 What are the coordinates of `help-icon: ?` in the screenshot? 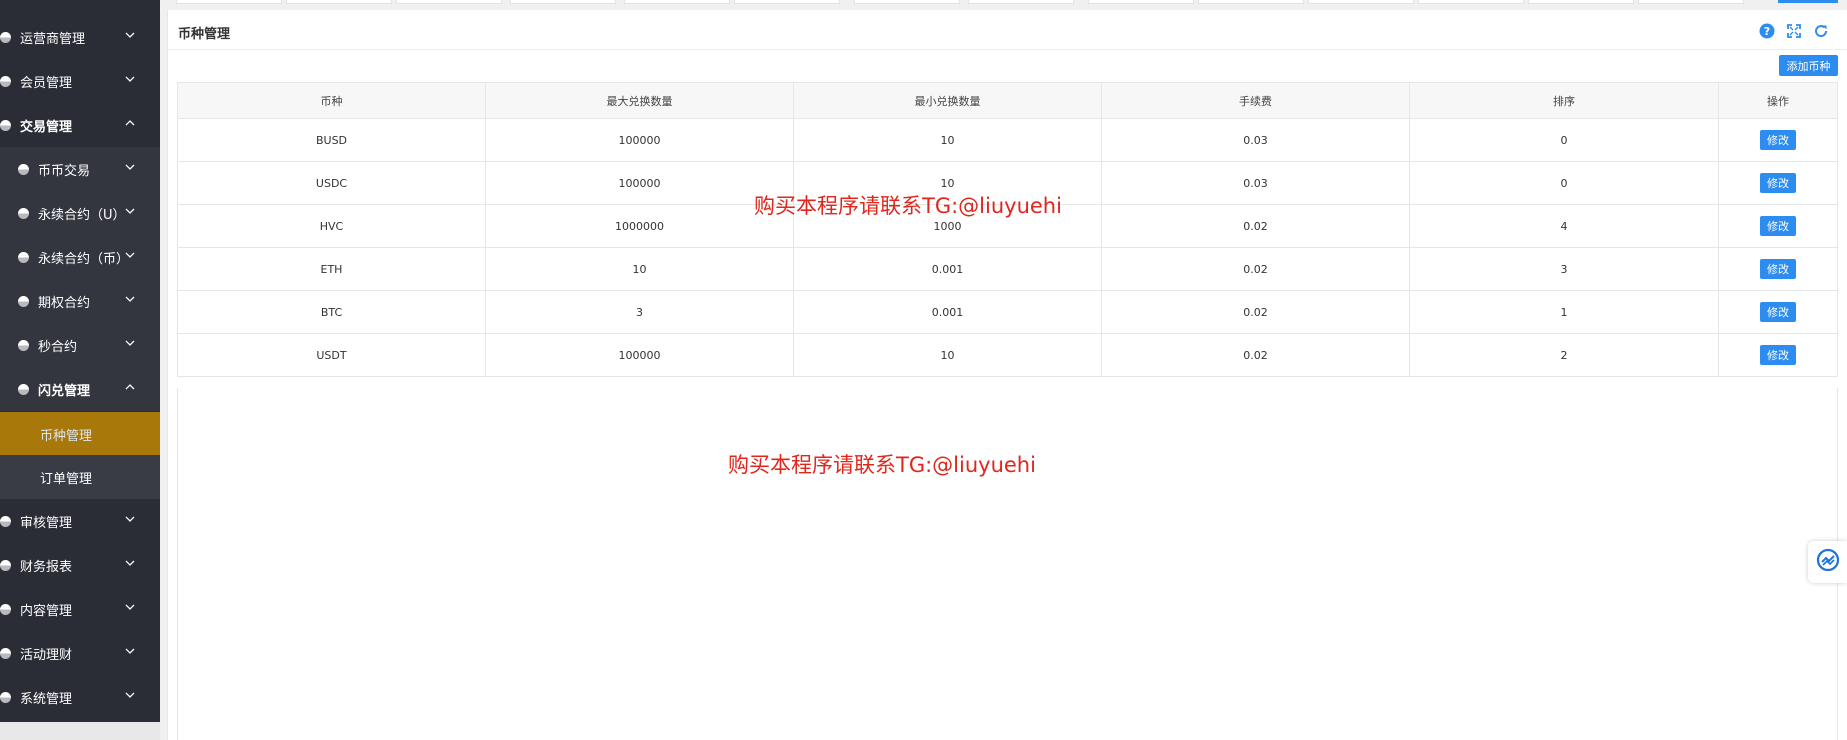 It's located at (1767, 31).